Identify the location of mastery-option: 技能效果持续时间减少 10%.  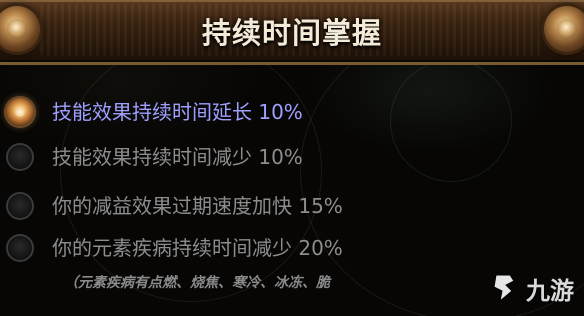
(286, 159).